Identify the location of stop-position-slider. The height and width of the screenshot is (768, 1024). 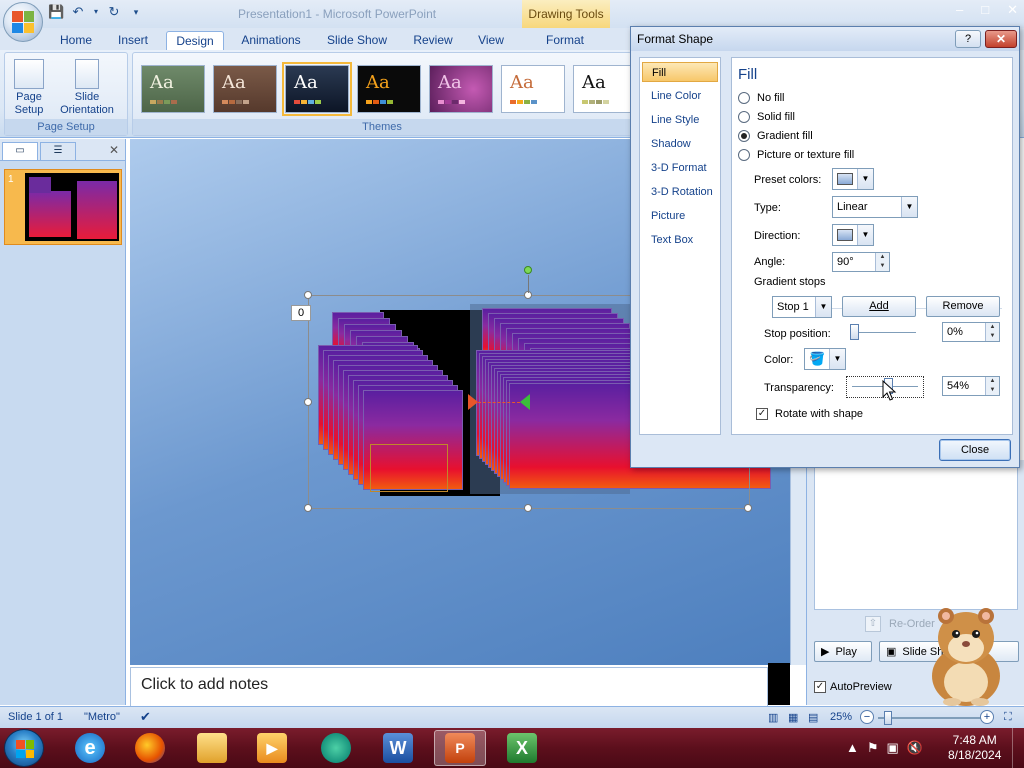
(885, 332).